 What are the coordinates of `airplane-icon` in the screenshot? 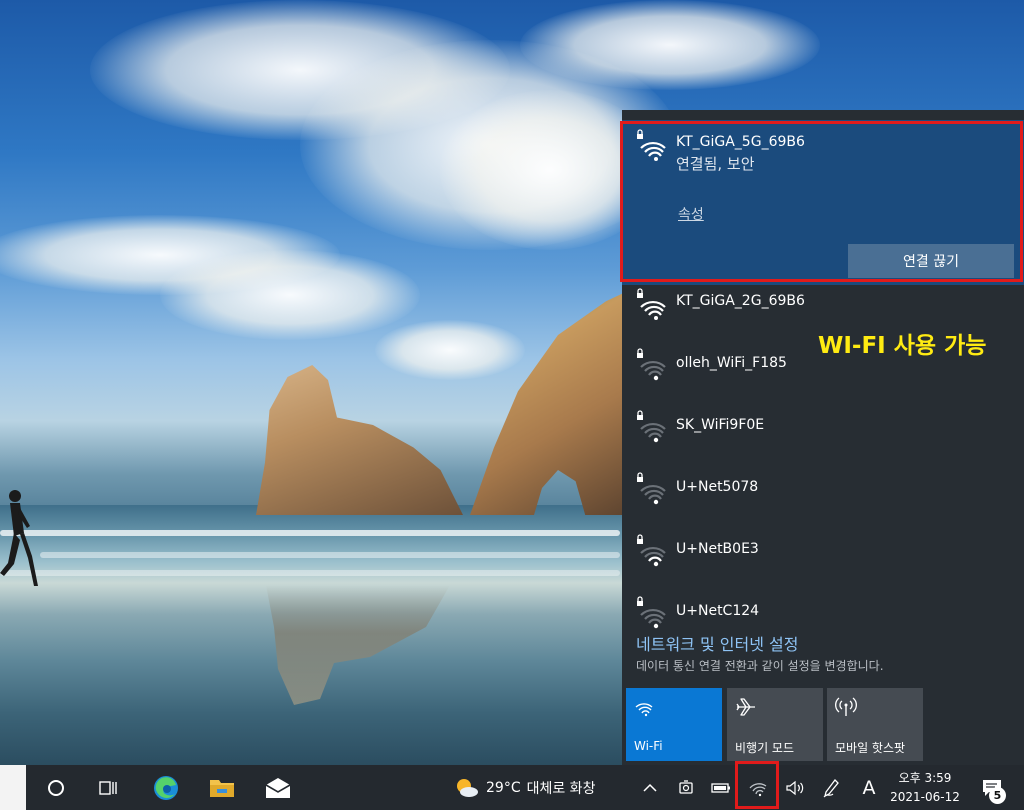 It's located at (745, 707).